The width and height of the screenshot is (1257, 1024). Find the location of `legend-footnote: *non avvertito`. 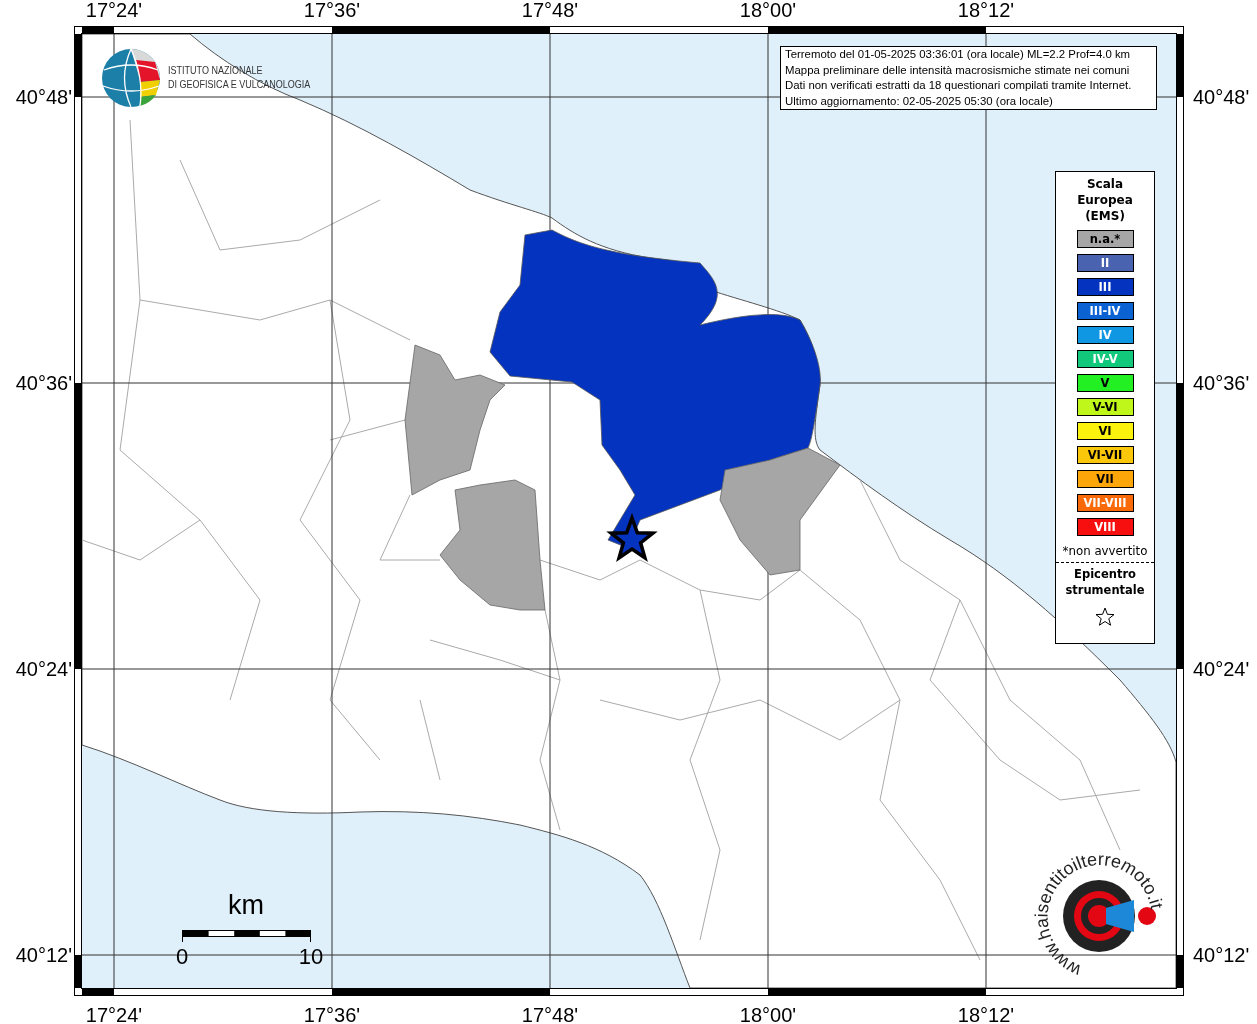

legend-footnote: *non avvertito is located at coordinates (1105, 551).